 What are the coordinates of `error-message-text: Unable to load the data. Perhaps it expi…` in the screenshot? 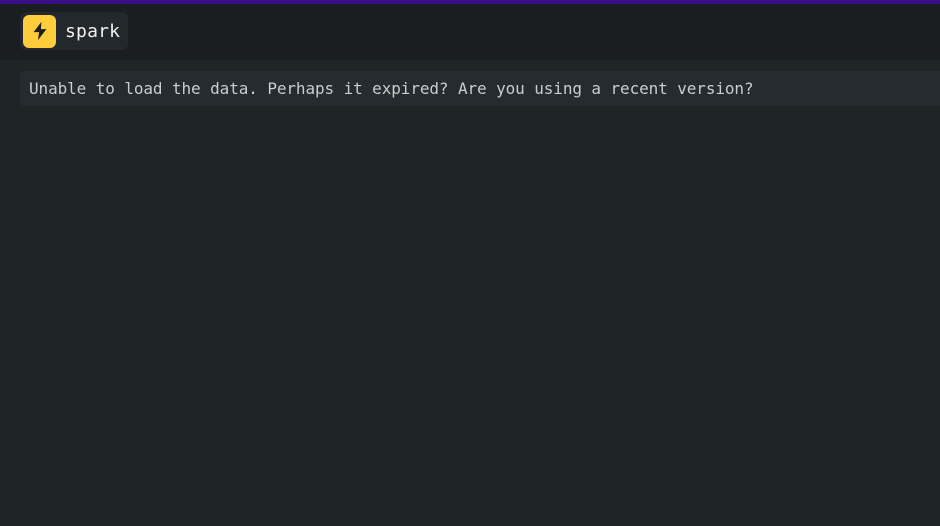 It's located at (391, 88).